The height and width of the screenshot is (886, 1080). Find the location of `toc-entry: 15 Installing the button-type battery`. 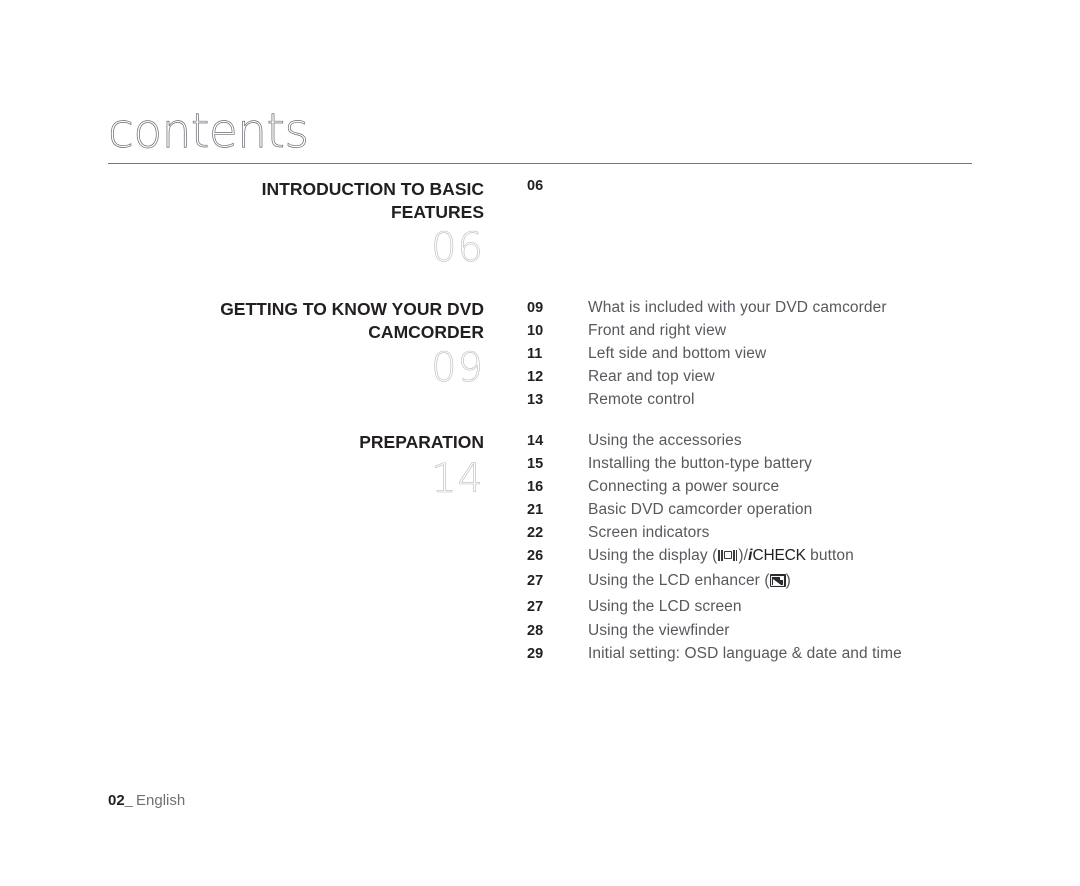

toc-entry: 15 Installing the button-type battery is located at coordinates (762, 466).